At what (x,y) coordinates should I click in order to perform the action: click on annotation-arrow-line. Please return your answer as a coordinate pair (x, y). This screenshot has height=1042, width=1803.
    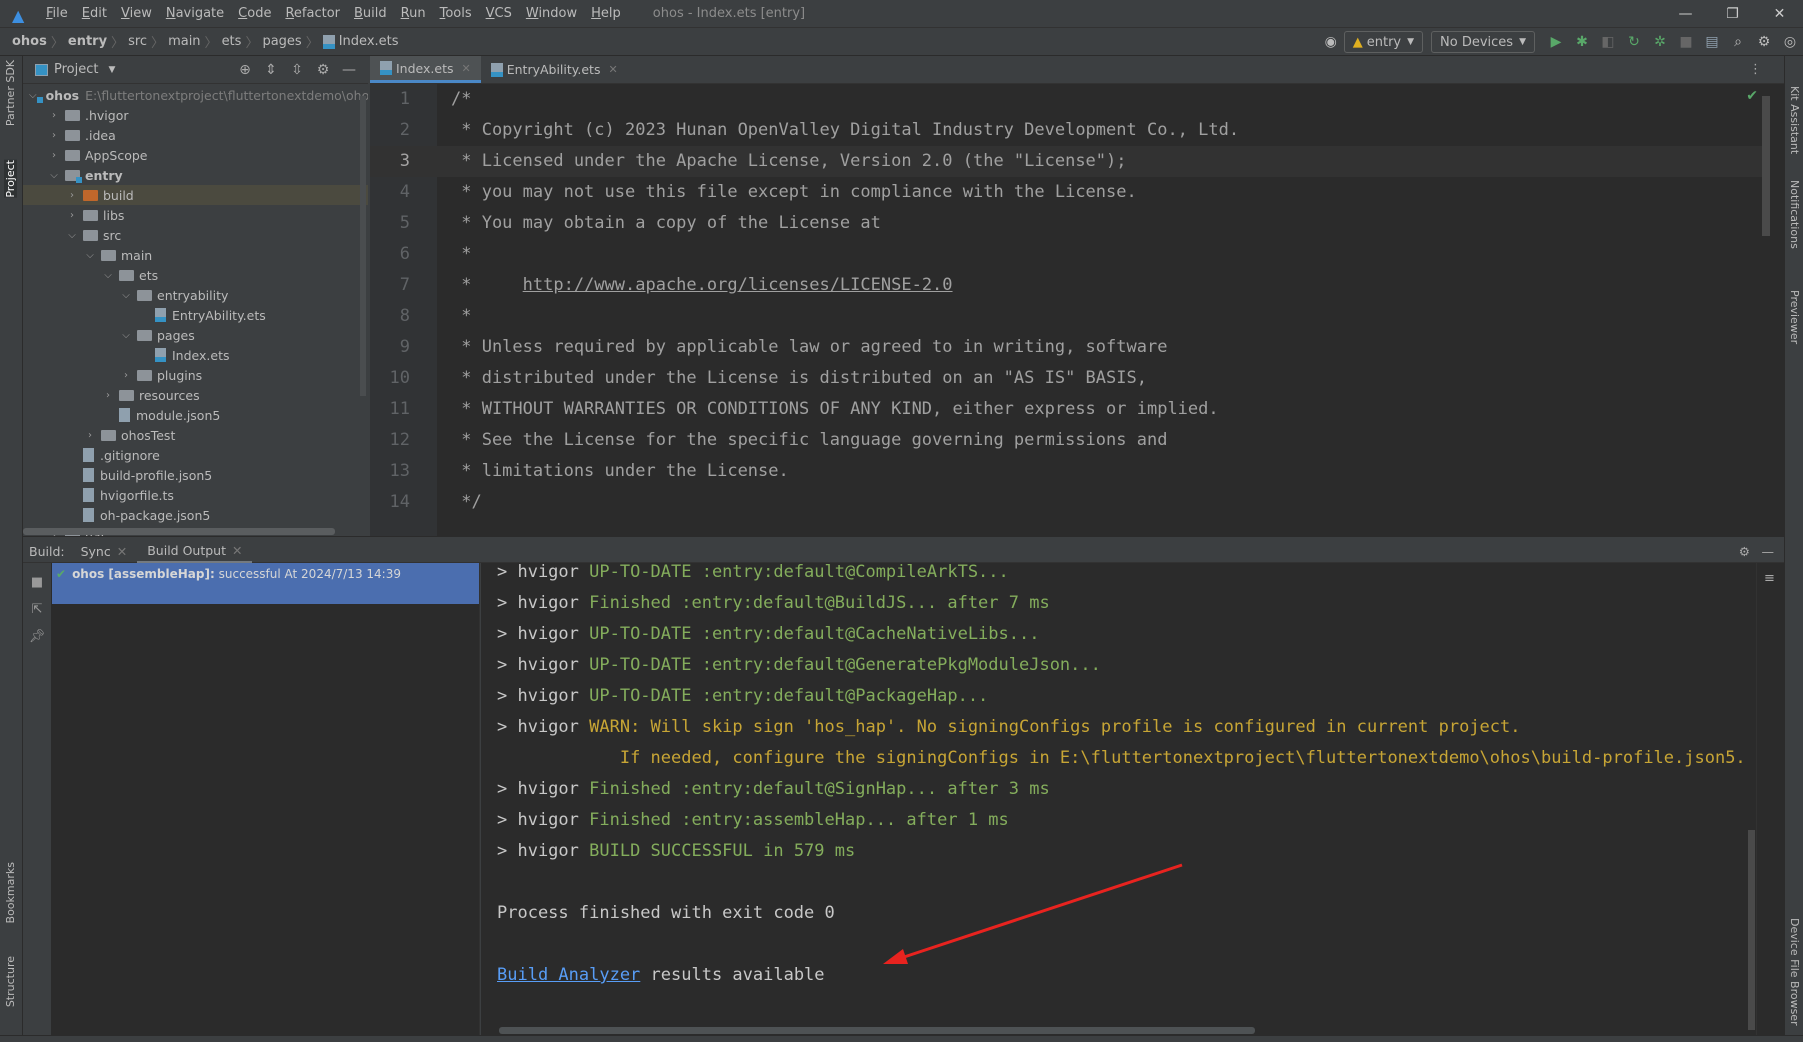
    Looking at the image, I should click on (1038, 912).